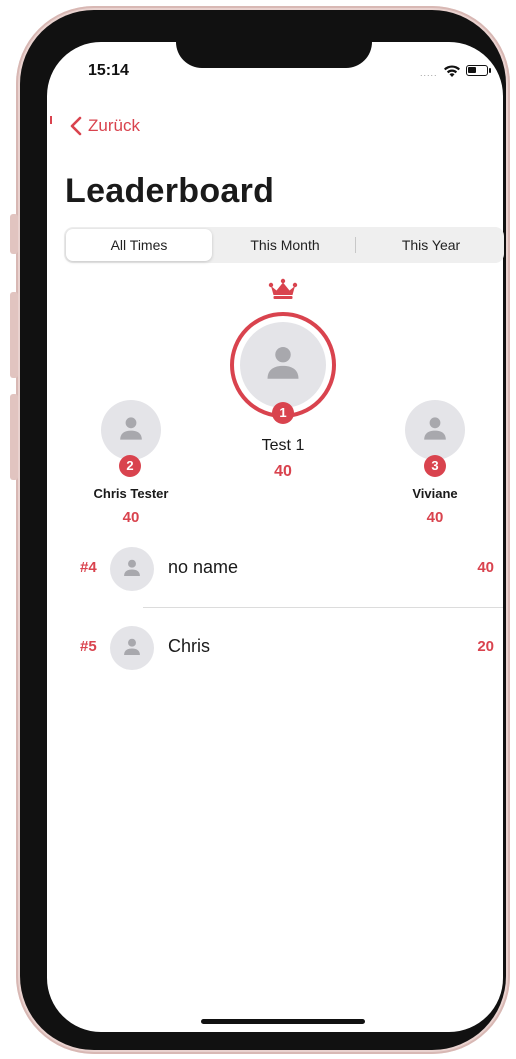  Describe the element at coordinates (490, 70) in the screenshot. I see `battery-cap` at that location.